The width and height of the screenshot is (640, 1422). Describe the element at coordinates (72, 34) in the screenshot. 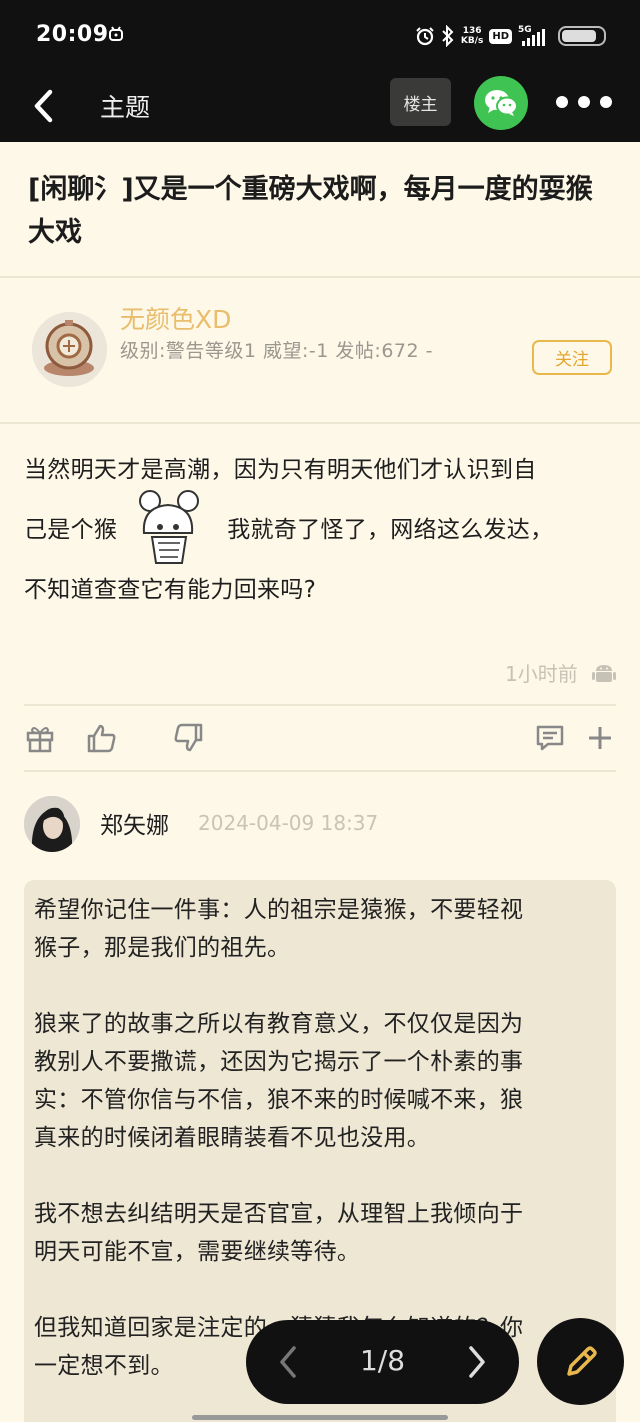

I see `status-time: 20:09` at that location.